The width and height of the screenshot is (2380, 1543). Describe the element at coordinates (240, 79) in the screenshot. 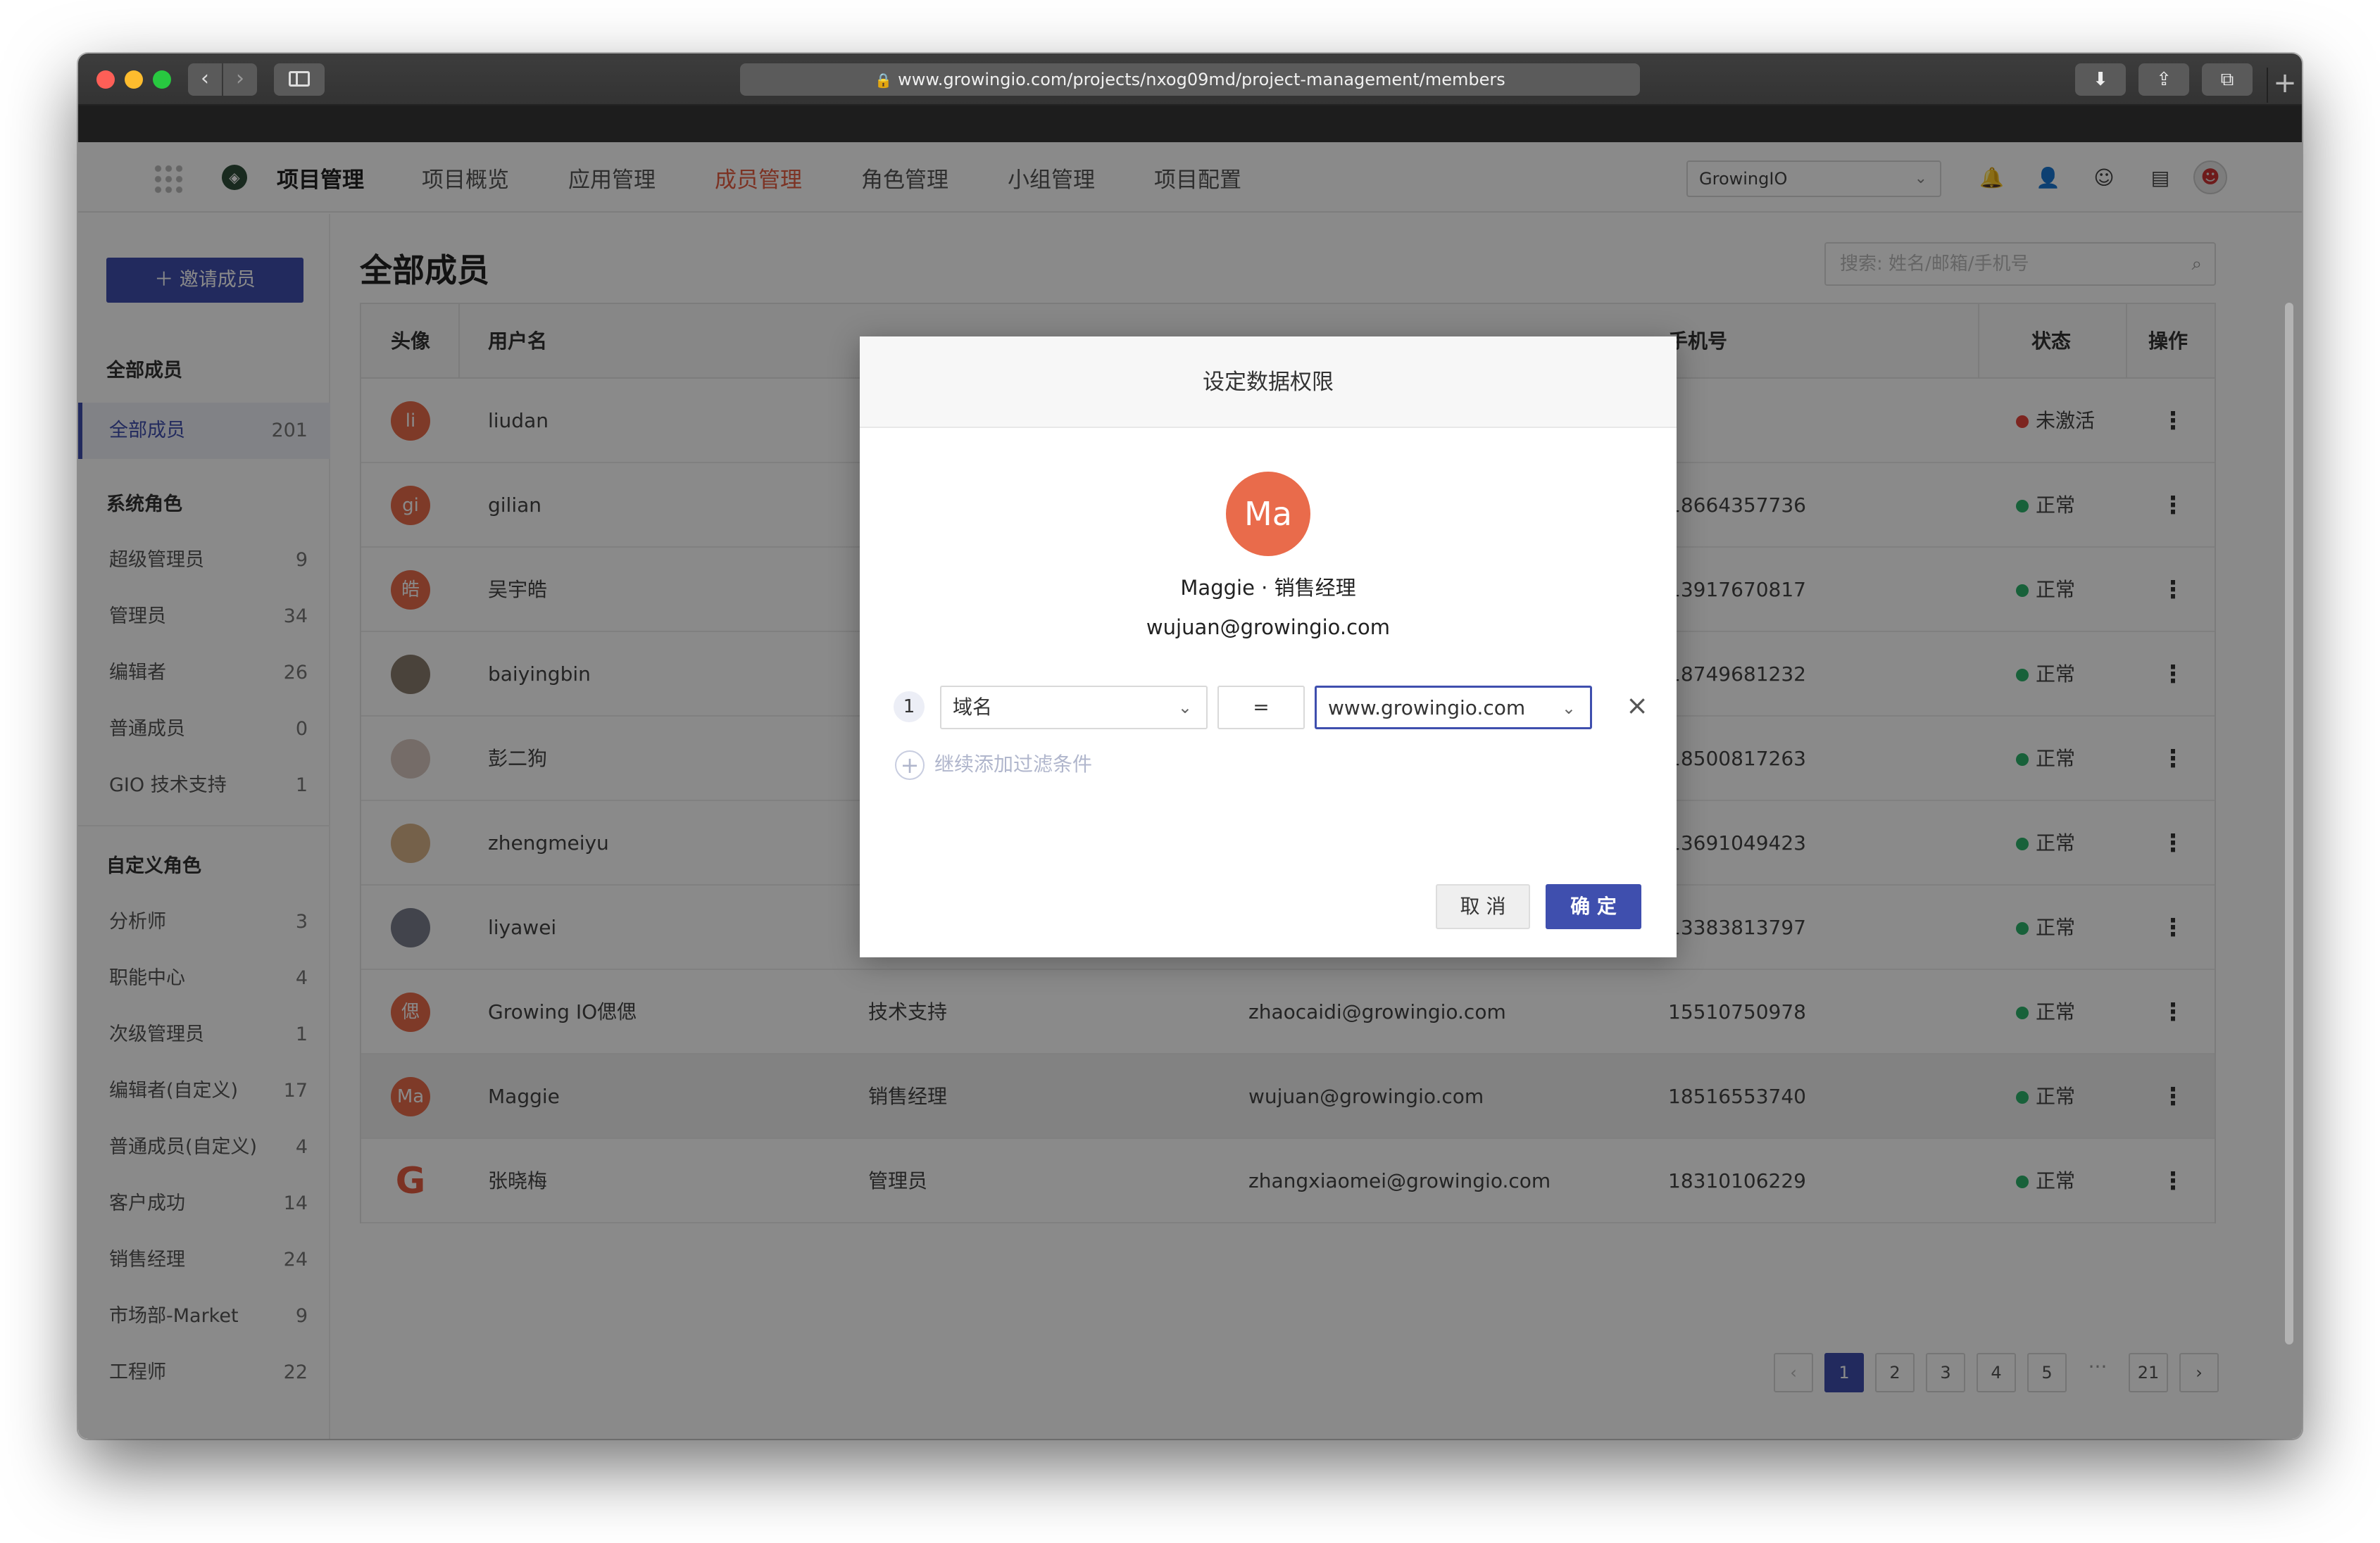

I see `forward-icon: ›` at that location.